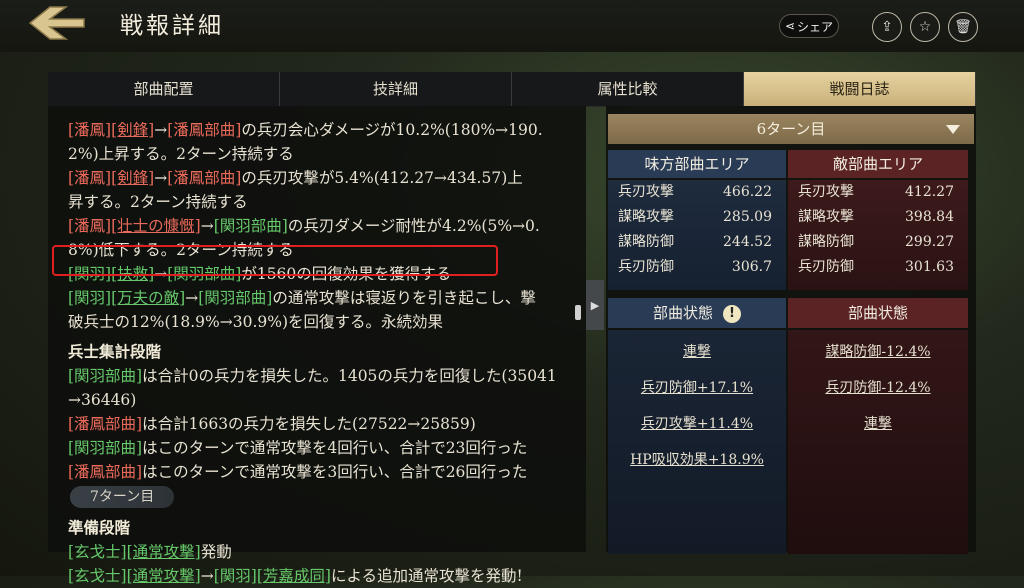  Describe the element at coordinates (925, 27) in the screenshot. I see `star-icon: ☆` at that location.